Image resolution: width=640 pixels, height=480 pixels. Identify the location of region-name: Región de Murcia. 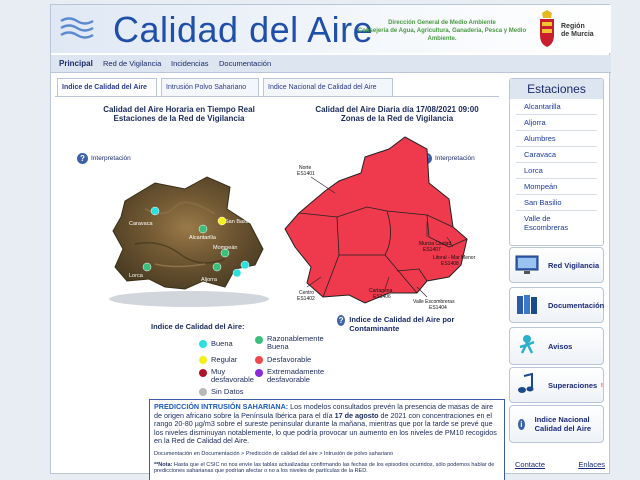
(577, 31).